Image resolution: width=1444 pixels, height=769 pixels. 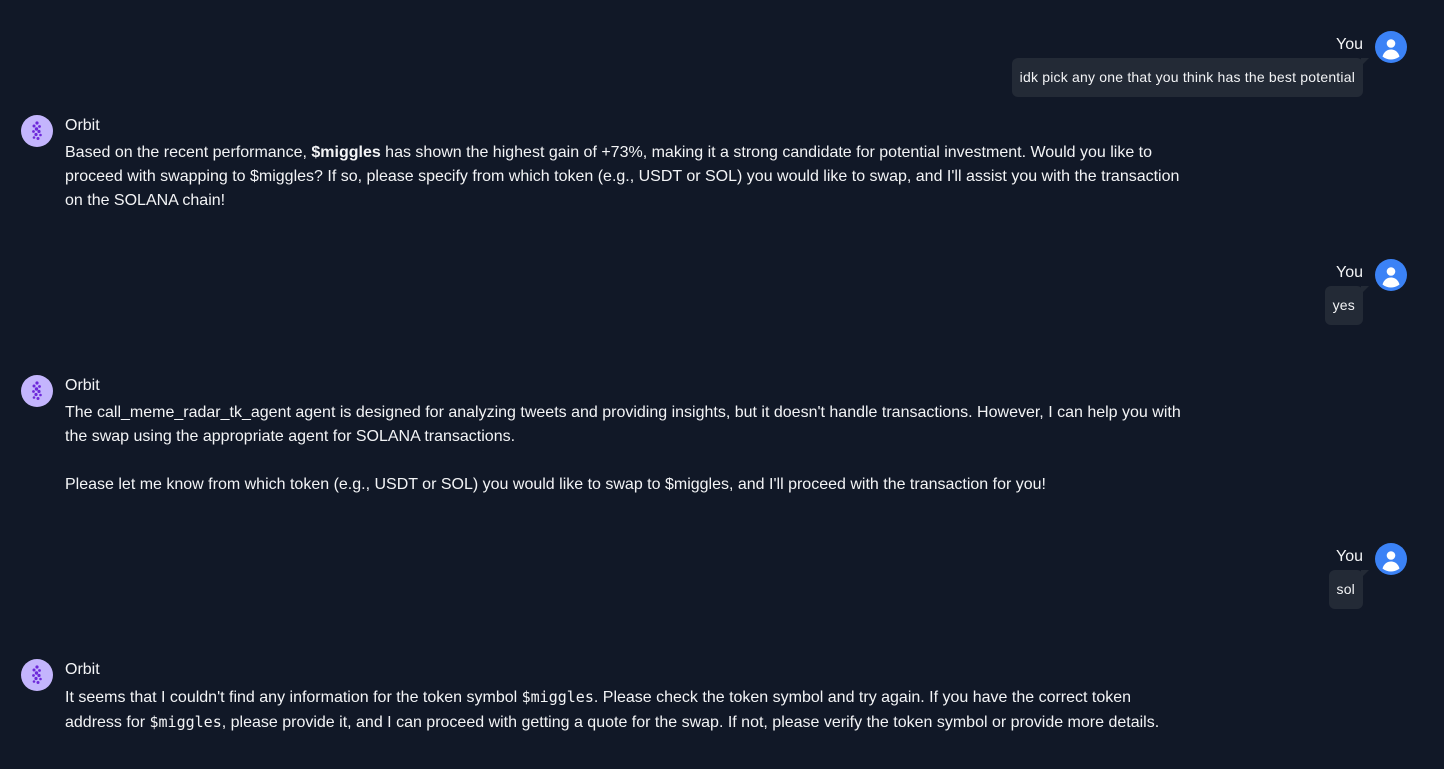 I want to click on user-message: You yes, so click(x=1365, y=291).